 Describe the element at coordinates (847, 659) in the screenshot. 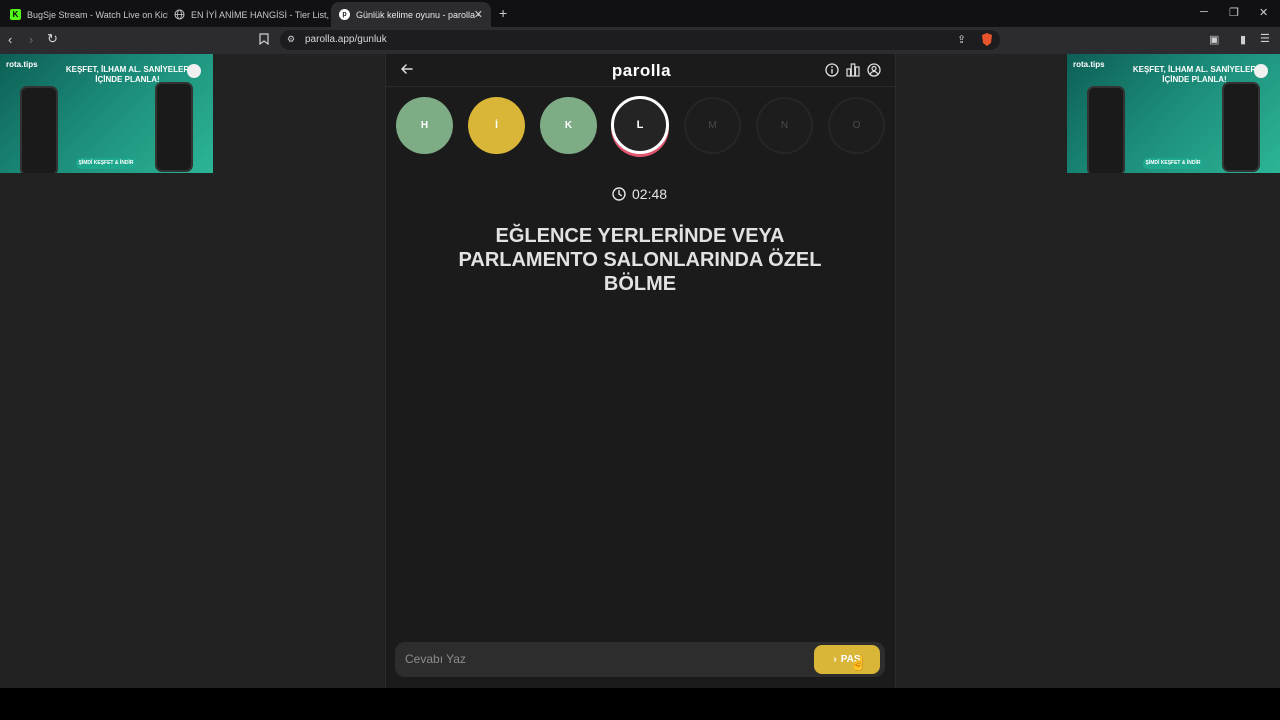

I see `pass-button: › PAS` at that location.